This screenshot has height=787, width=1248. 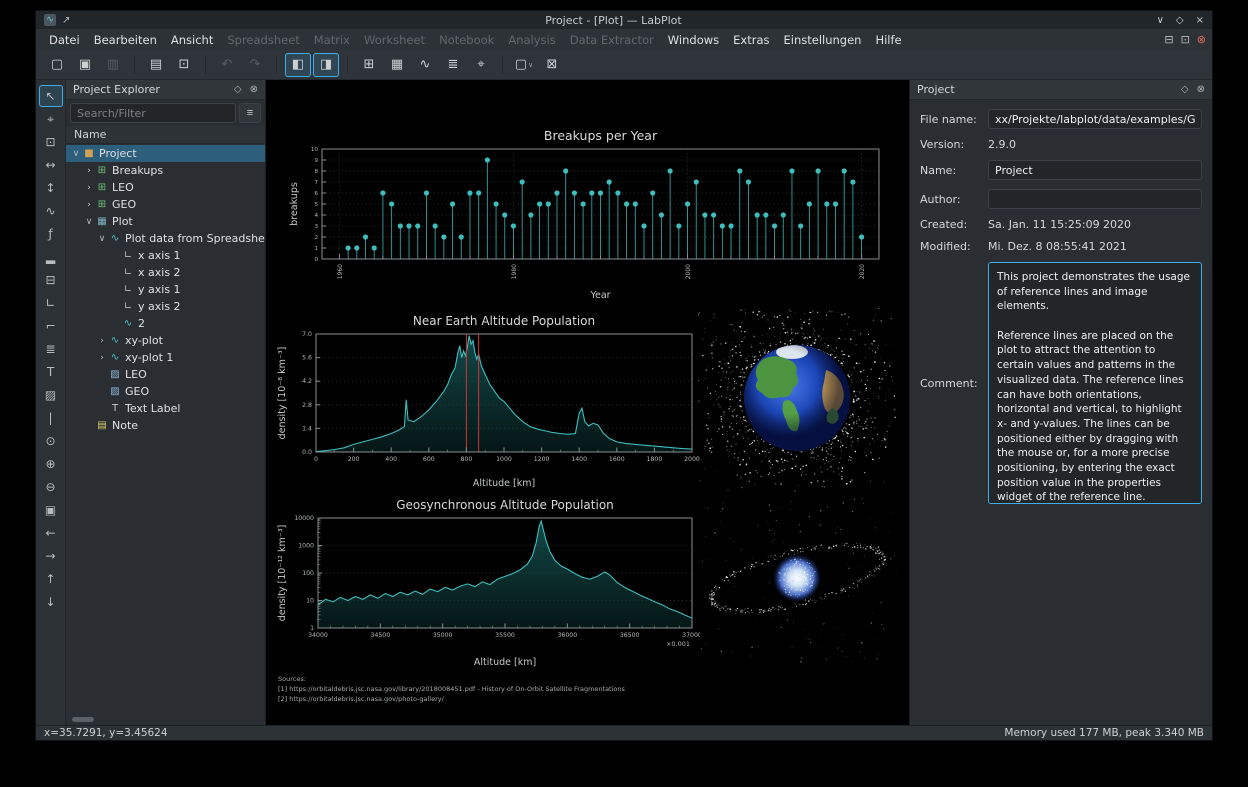 I want to click on tree-item-xy-plot: › ∿ xy-plot, so click(x=165, y=340).